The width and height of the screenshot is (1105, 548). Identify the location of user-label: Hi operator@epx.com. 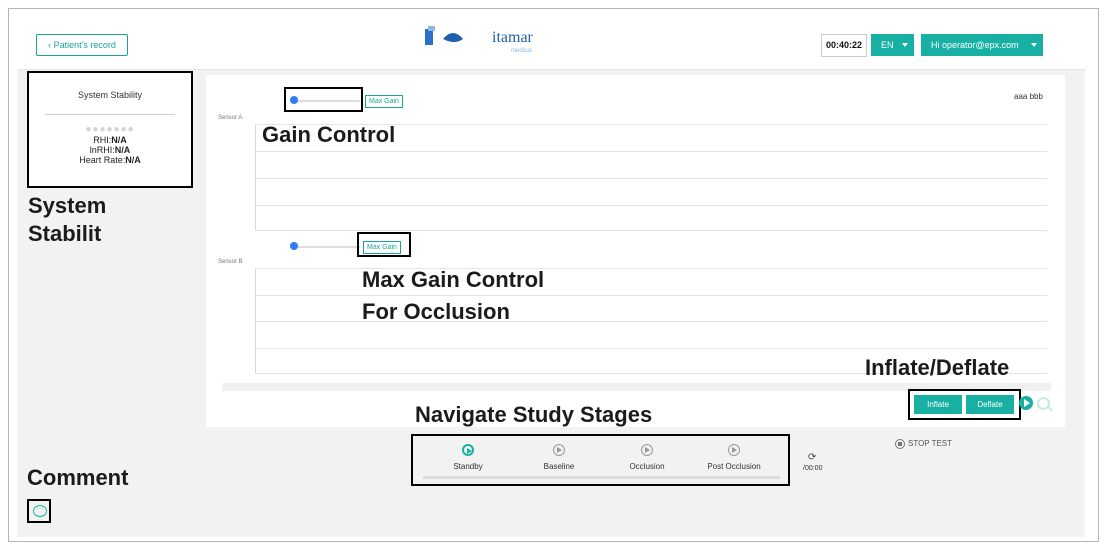
(975, 45).